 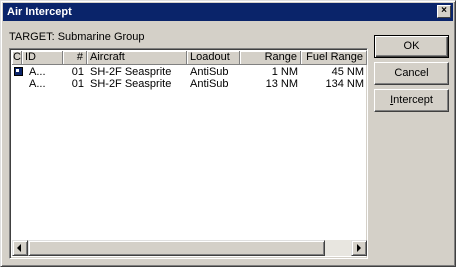 I want to click on scroll-left-button, so click(x=20, y=248).